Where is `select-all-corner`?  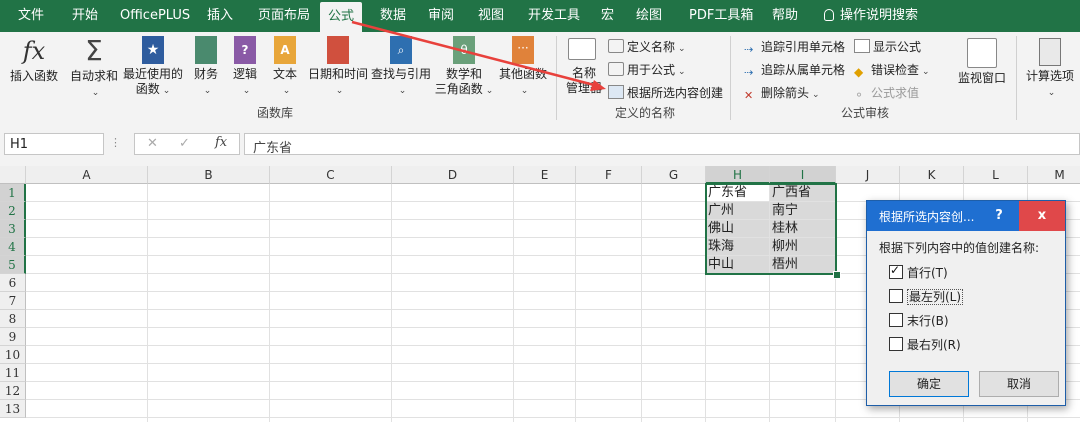 select-all-corner is located at coordinates (13, 175).